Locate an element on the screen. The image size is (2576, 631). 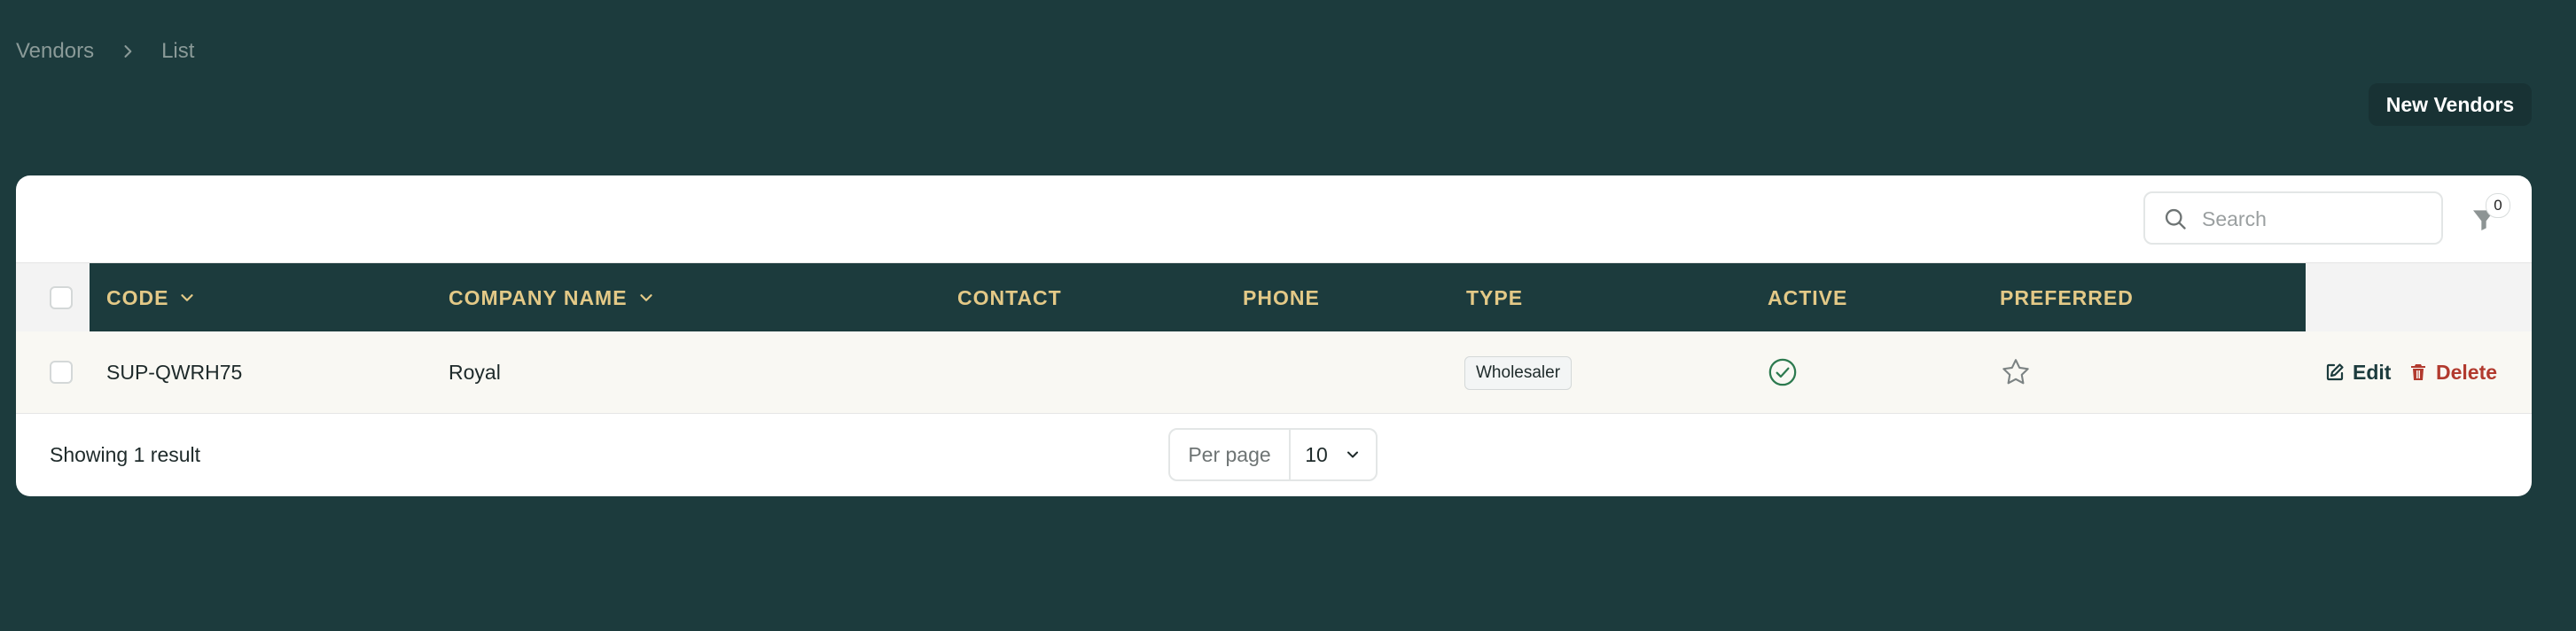
table-footer: Showing 1 result Per page 10 is located at coordinates (1274, 454).